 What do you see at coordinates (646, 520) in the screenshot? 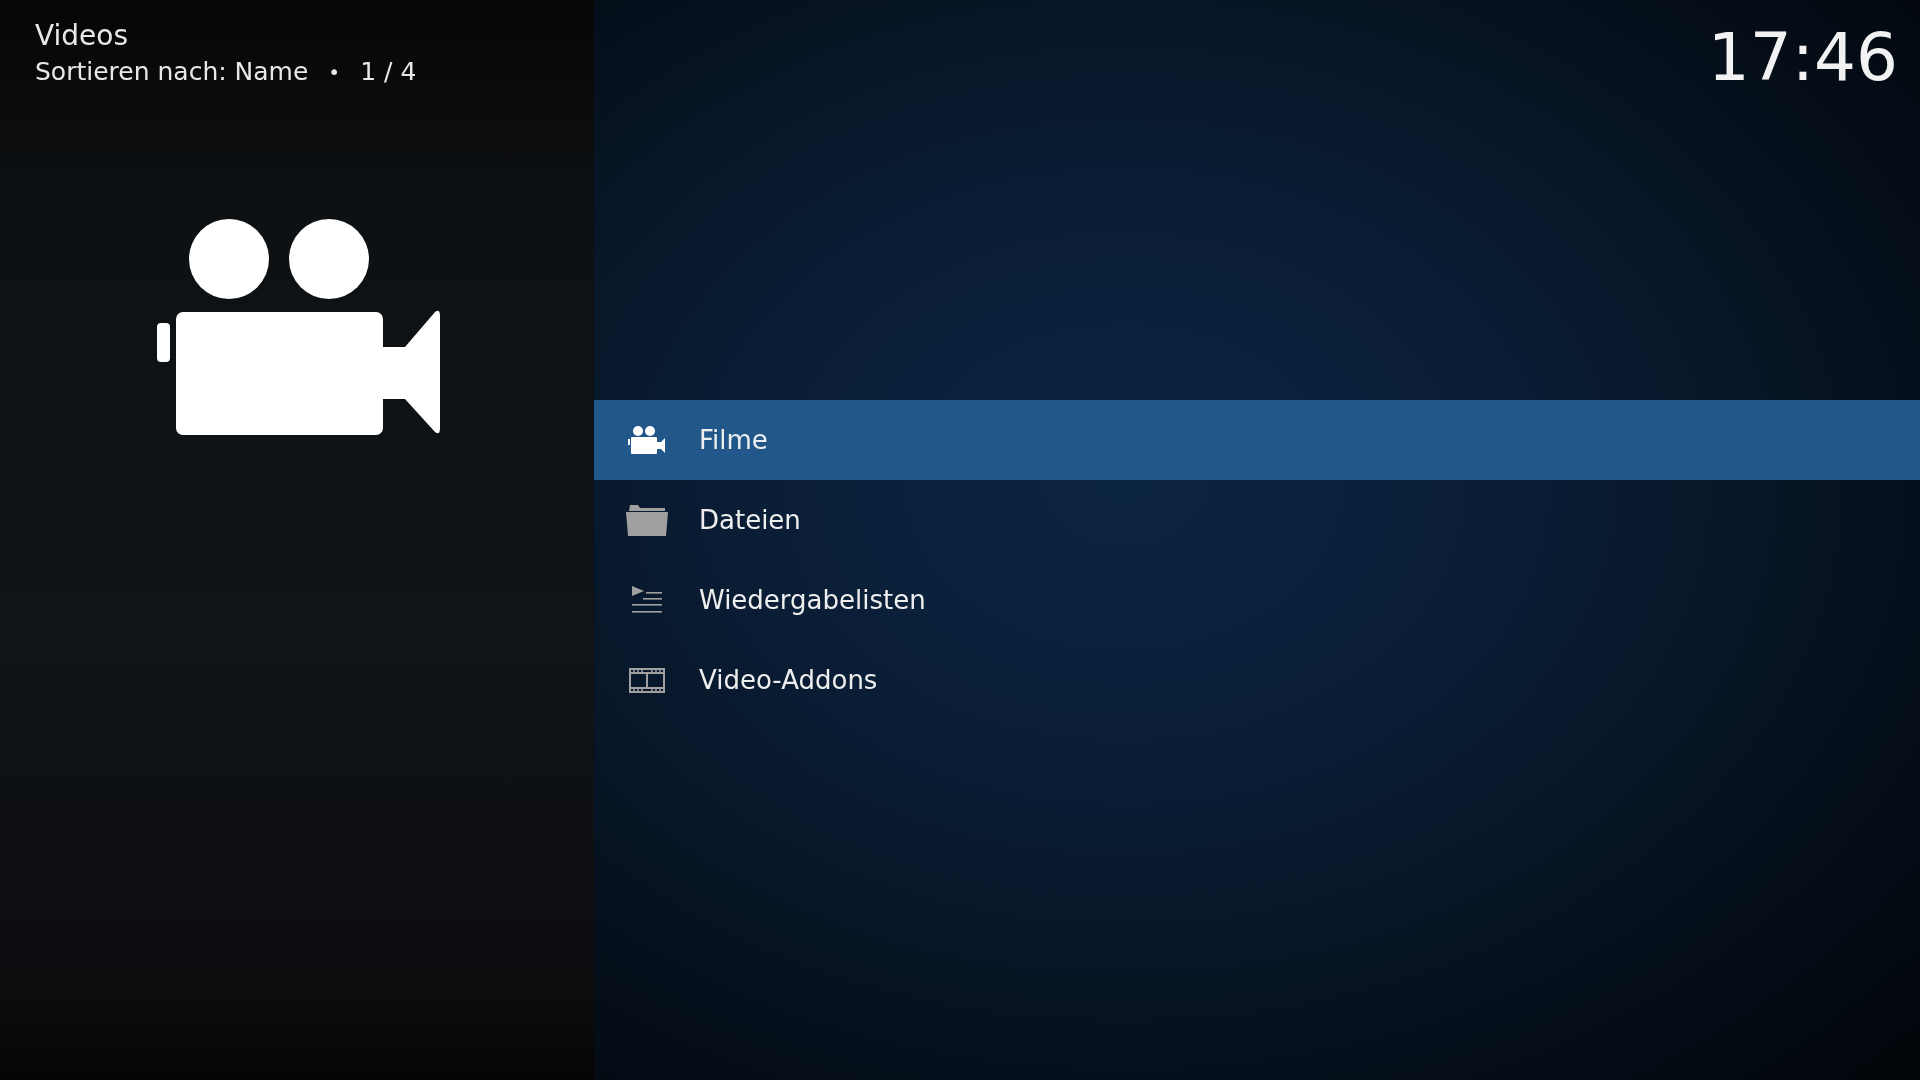
I see `folder-icon` at bounding box center [646, 520].